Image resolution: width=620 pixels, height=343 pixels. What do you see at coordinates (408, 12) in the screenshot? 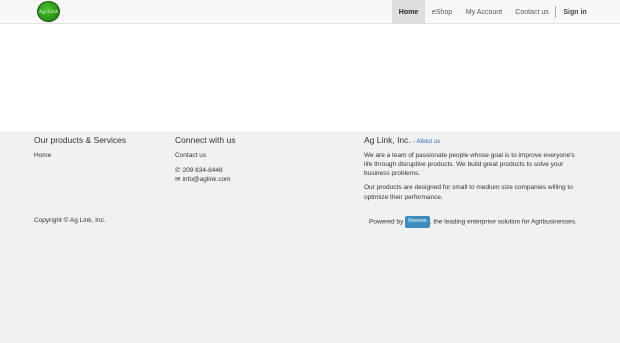
I see `nav-home: Home` at bounding box center [408, 12].